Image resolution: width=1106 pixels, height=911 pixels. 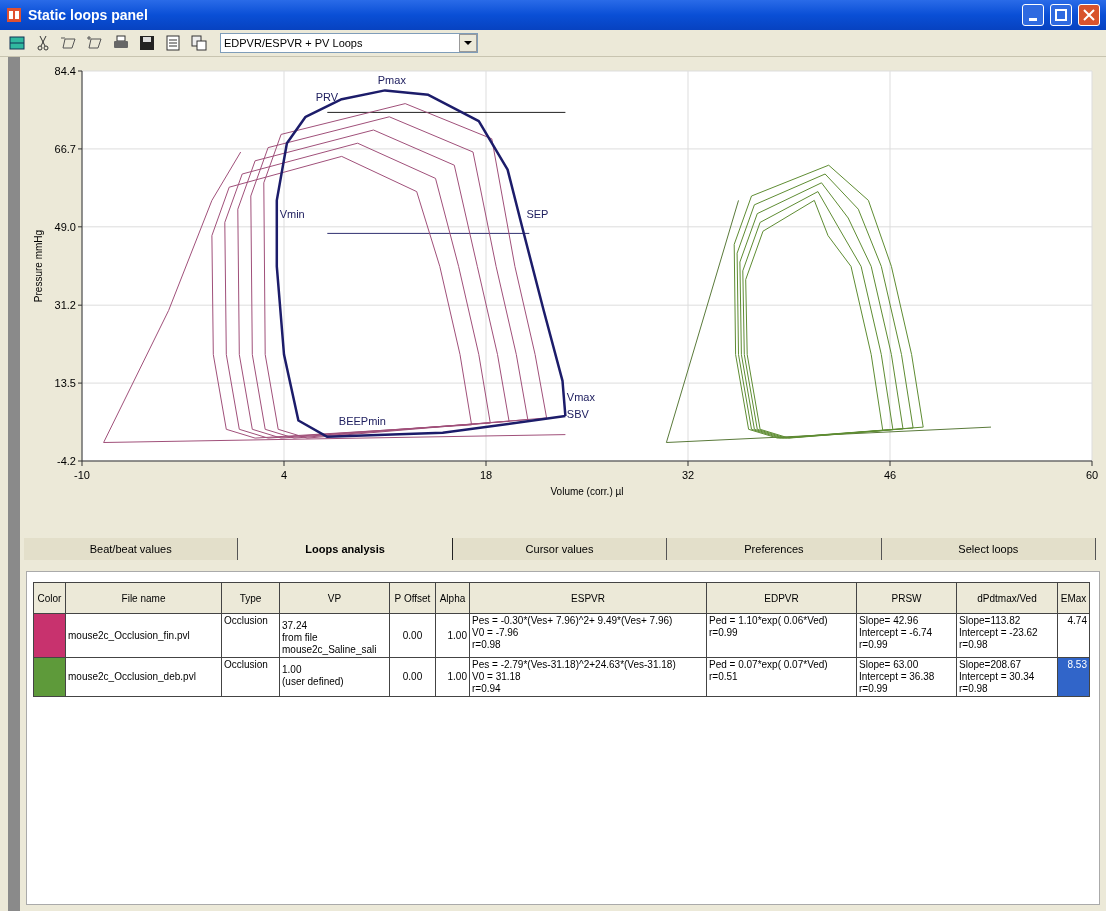 What do you see at coordinates (362, 420) in the screenshot?
I see `marker-label: BEEPmin` at bounding box center [362, 420].